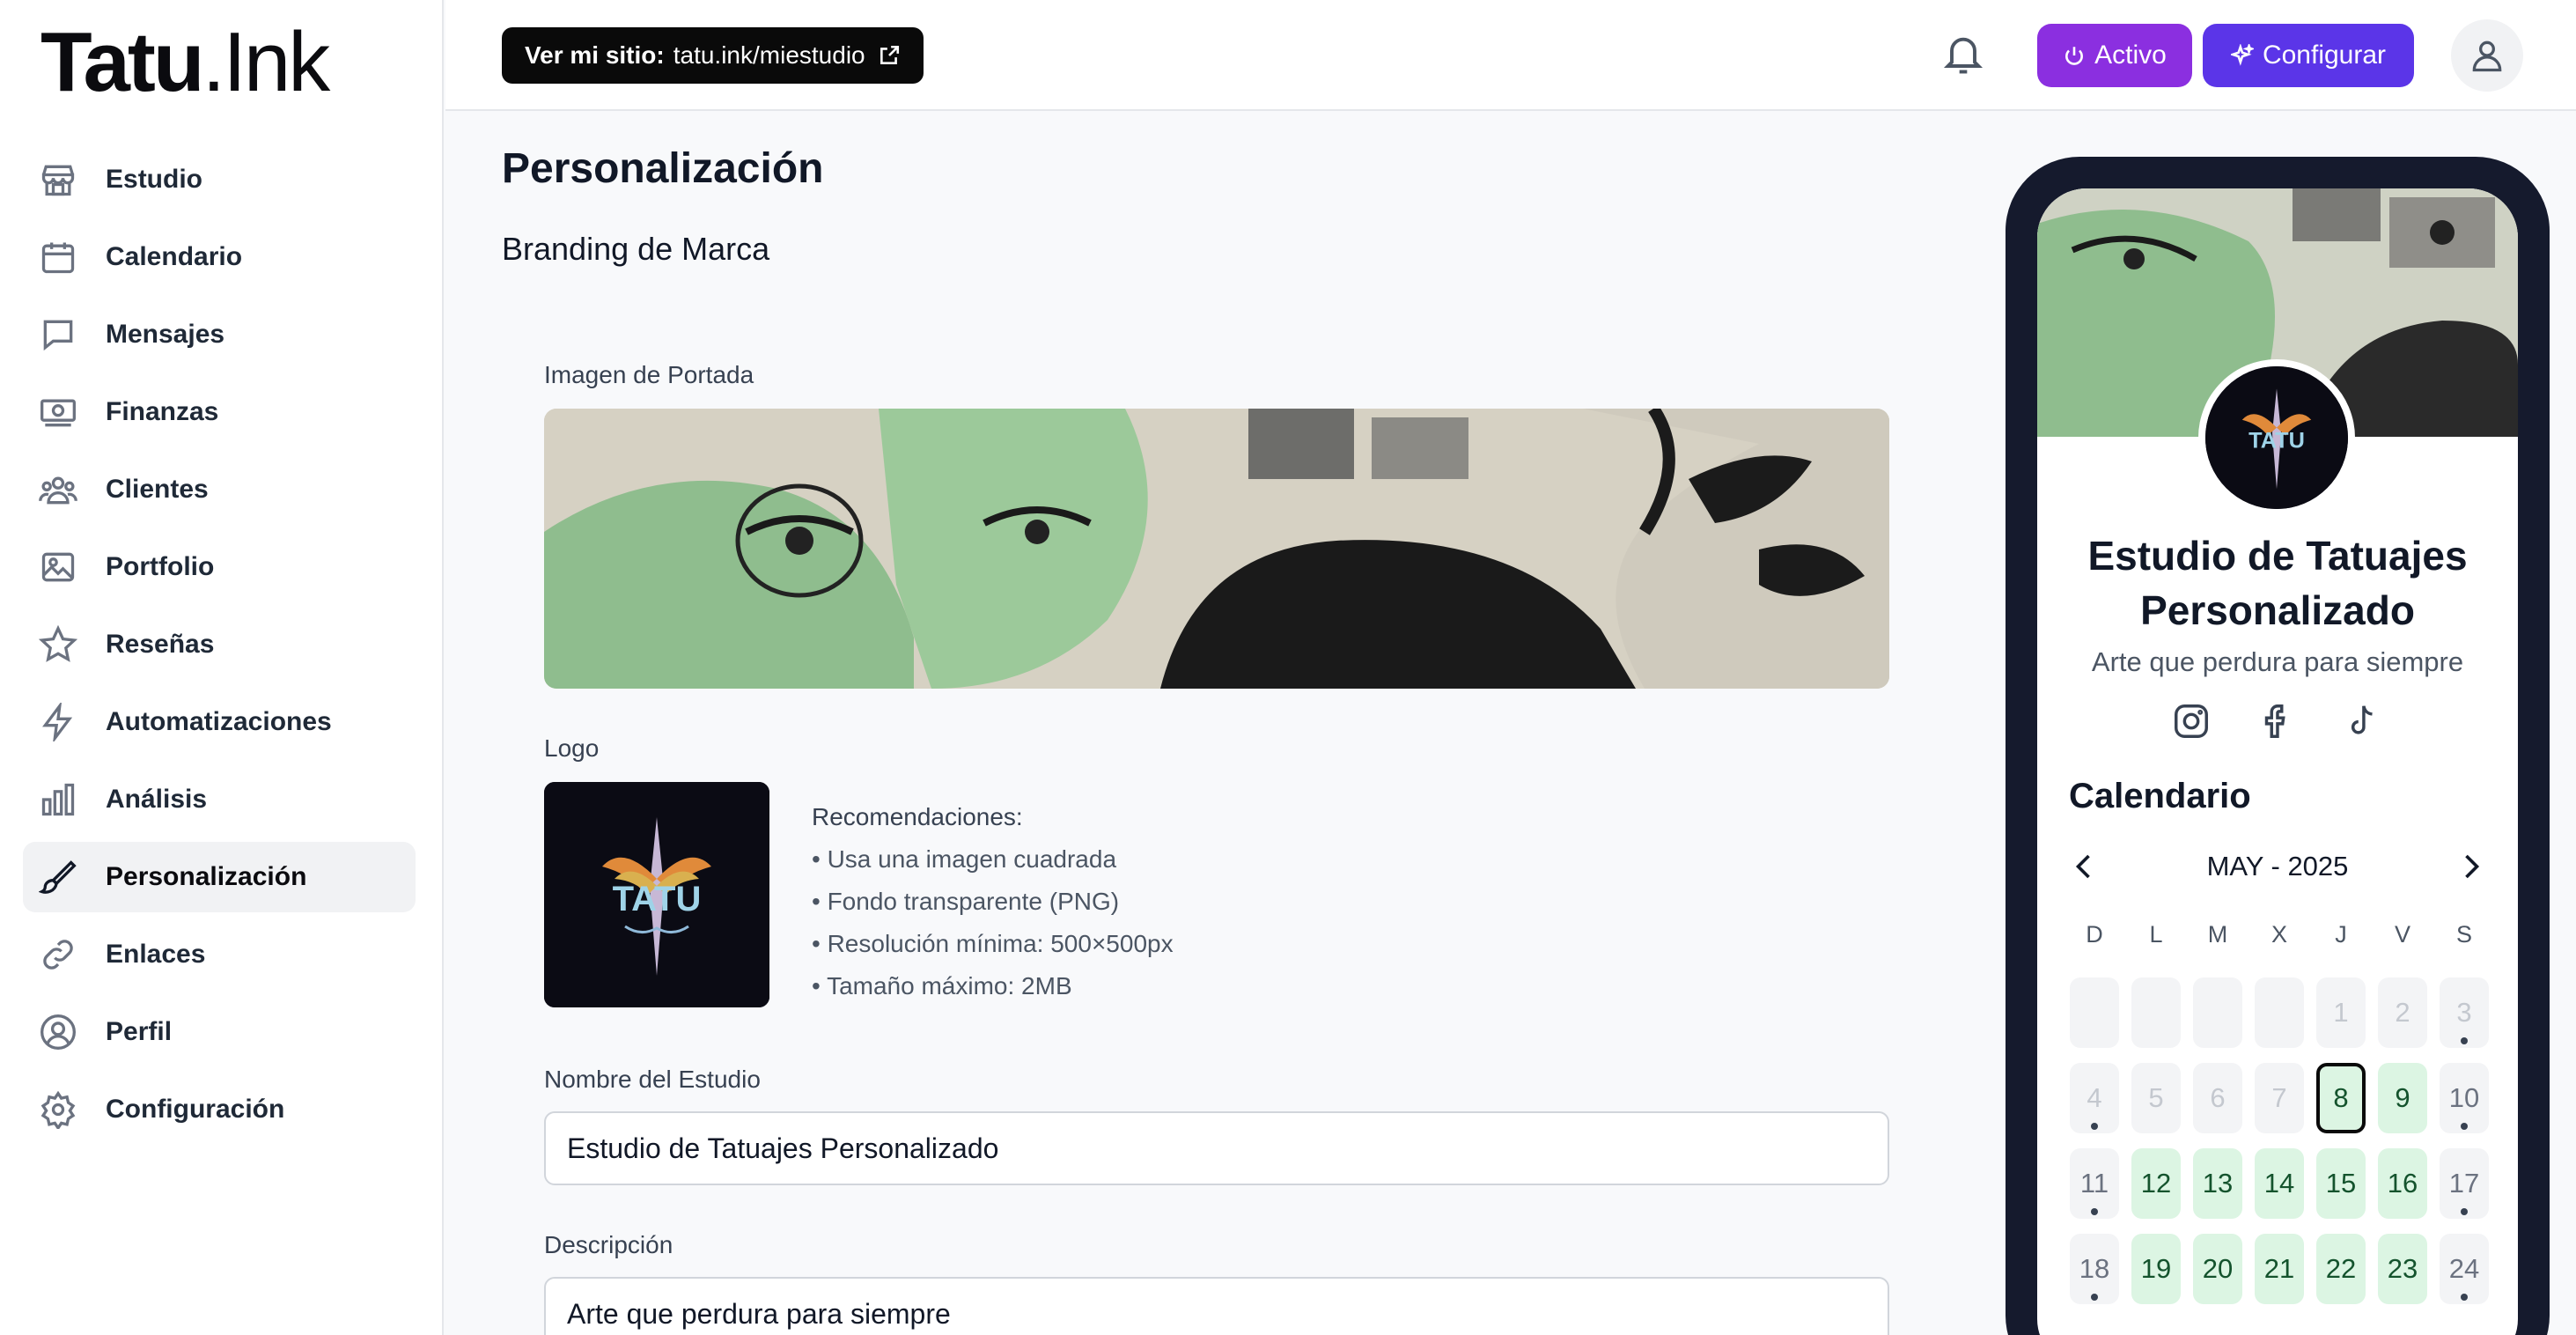 The height and width of the screenshot is (1335, 2576). Describe the element at coordinates (58, 180) in the screenshot. I see `store-icon` at that location.